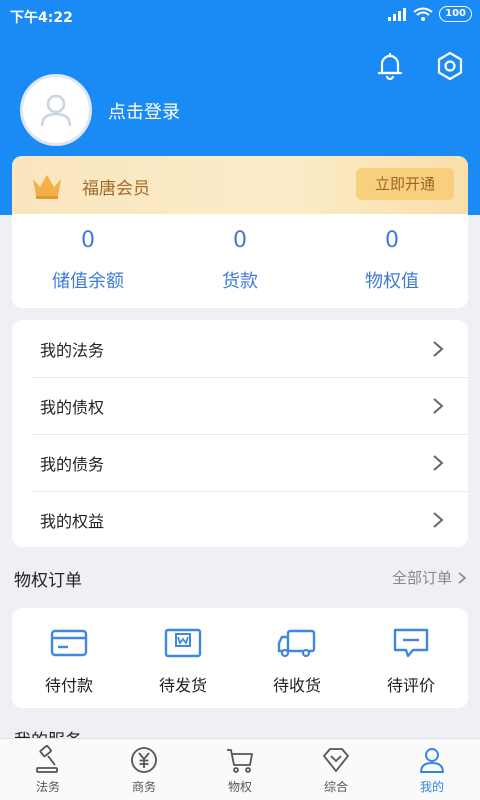 The width and height of the screenshot is (480, 800). What do you see at coordinates (240, 348) in the screenshot?
I see `menu-item-legal: 我的法务` at bounding box center [240, 348].